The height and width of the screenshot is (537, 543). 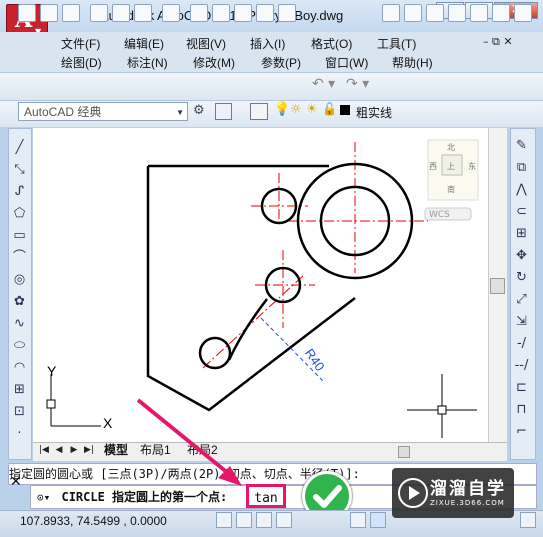 I want to click on document-window-controls: – ⧉ ✕, so click(x=498, y=42).